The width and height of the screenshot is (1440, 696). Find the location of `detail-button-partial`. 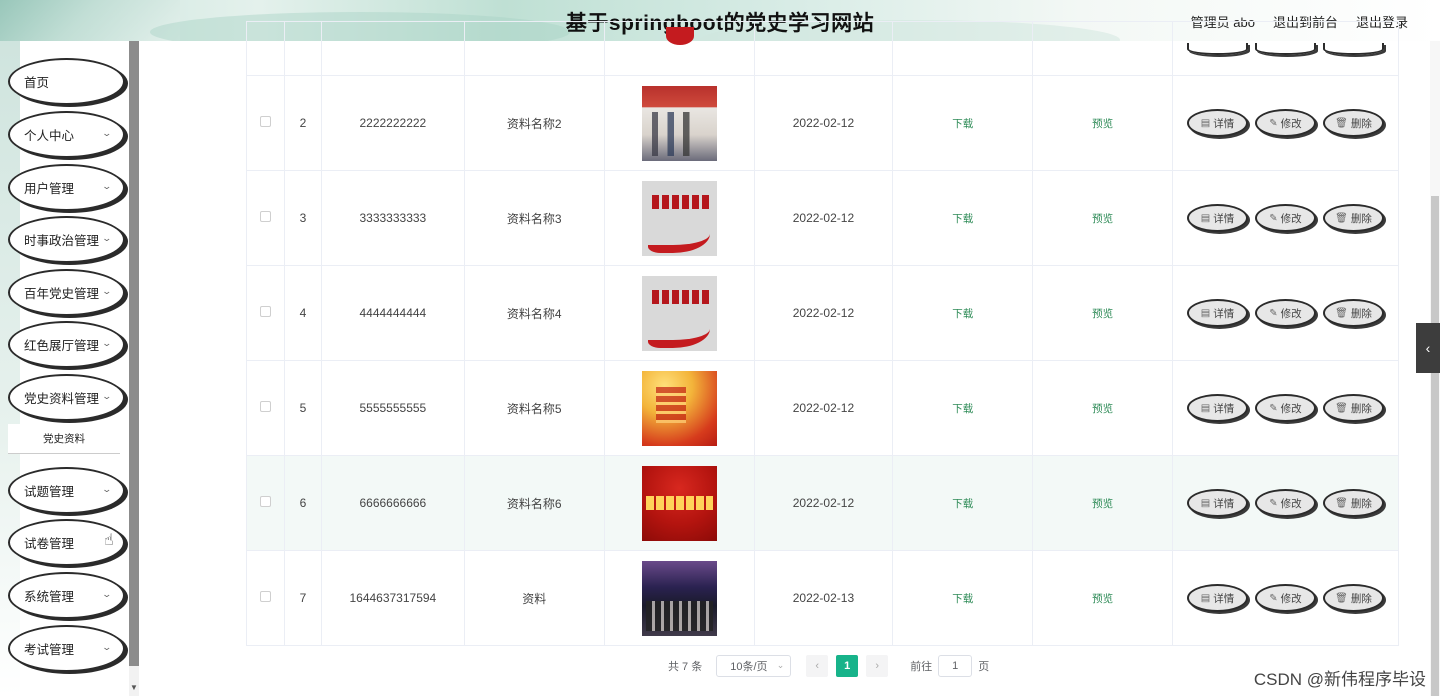

detail-button-partial is located at coordinates (1217, 48).